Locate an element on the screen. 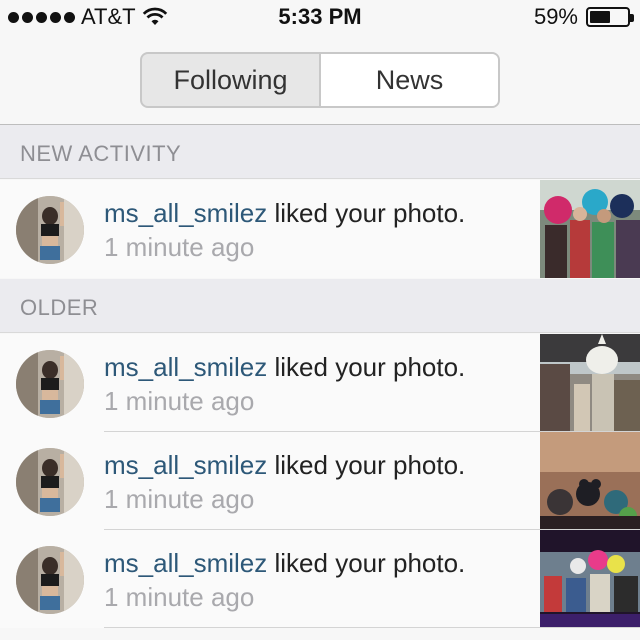 The image size is (640, 640). feed-segmented-control: Following News is located at coordinates (320, 80).